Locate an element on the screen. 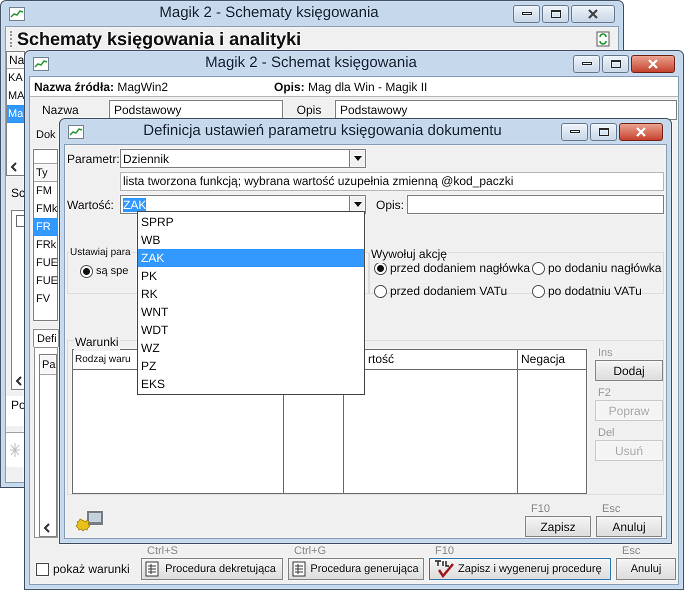  side-button: Dodaj is located at coordinates (629, 370).